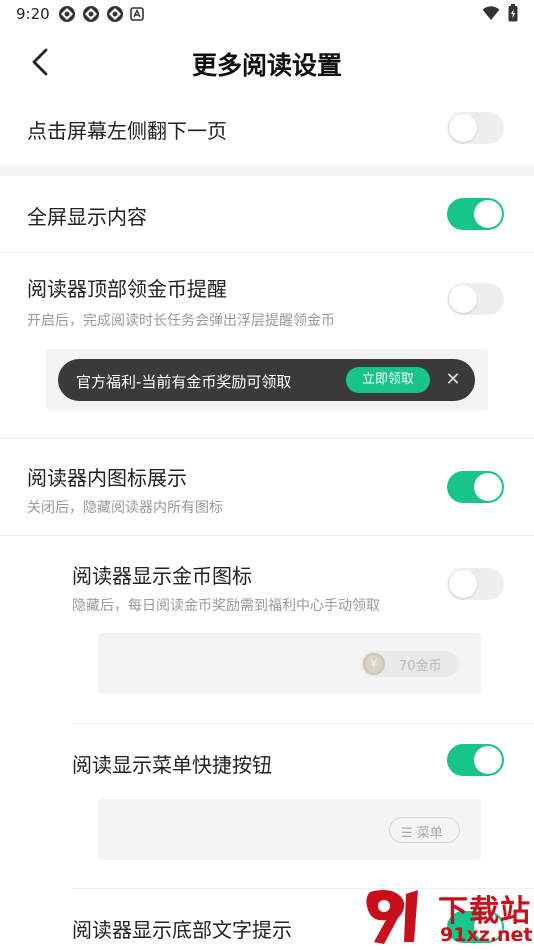  I want to click on status-right, so click(500, 13).